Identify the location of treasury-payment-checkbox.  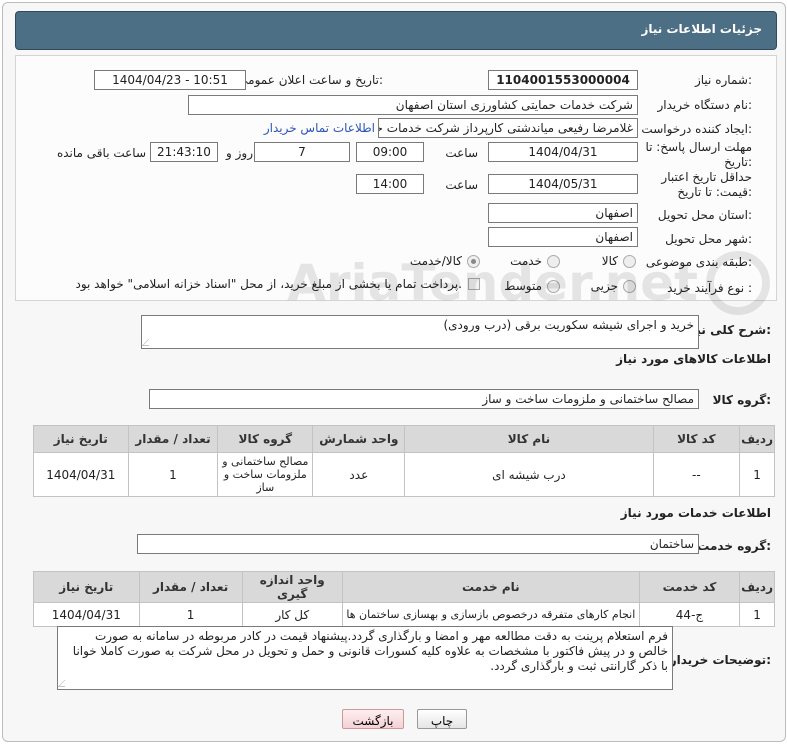
(474, 284).